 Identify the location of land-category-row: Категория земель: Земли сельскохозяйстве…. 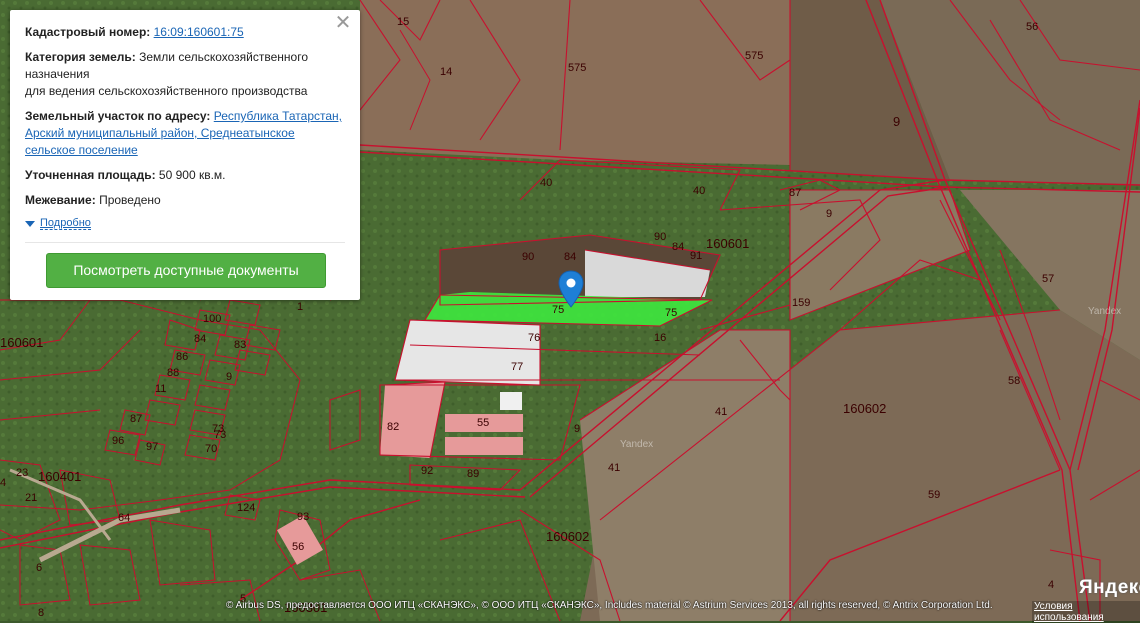
(185, 74).